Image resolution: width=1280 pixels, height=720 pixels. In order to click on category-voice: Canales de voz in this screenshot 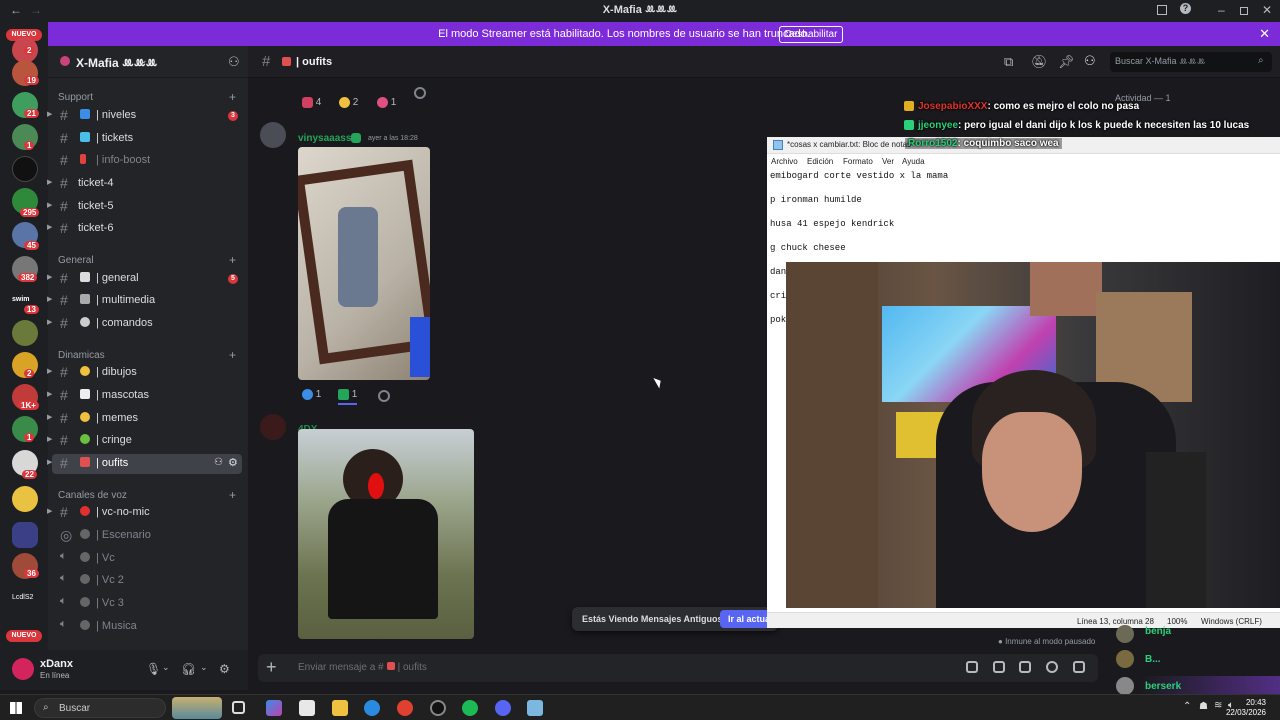, I will do `click(92, 495)`.